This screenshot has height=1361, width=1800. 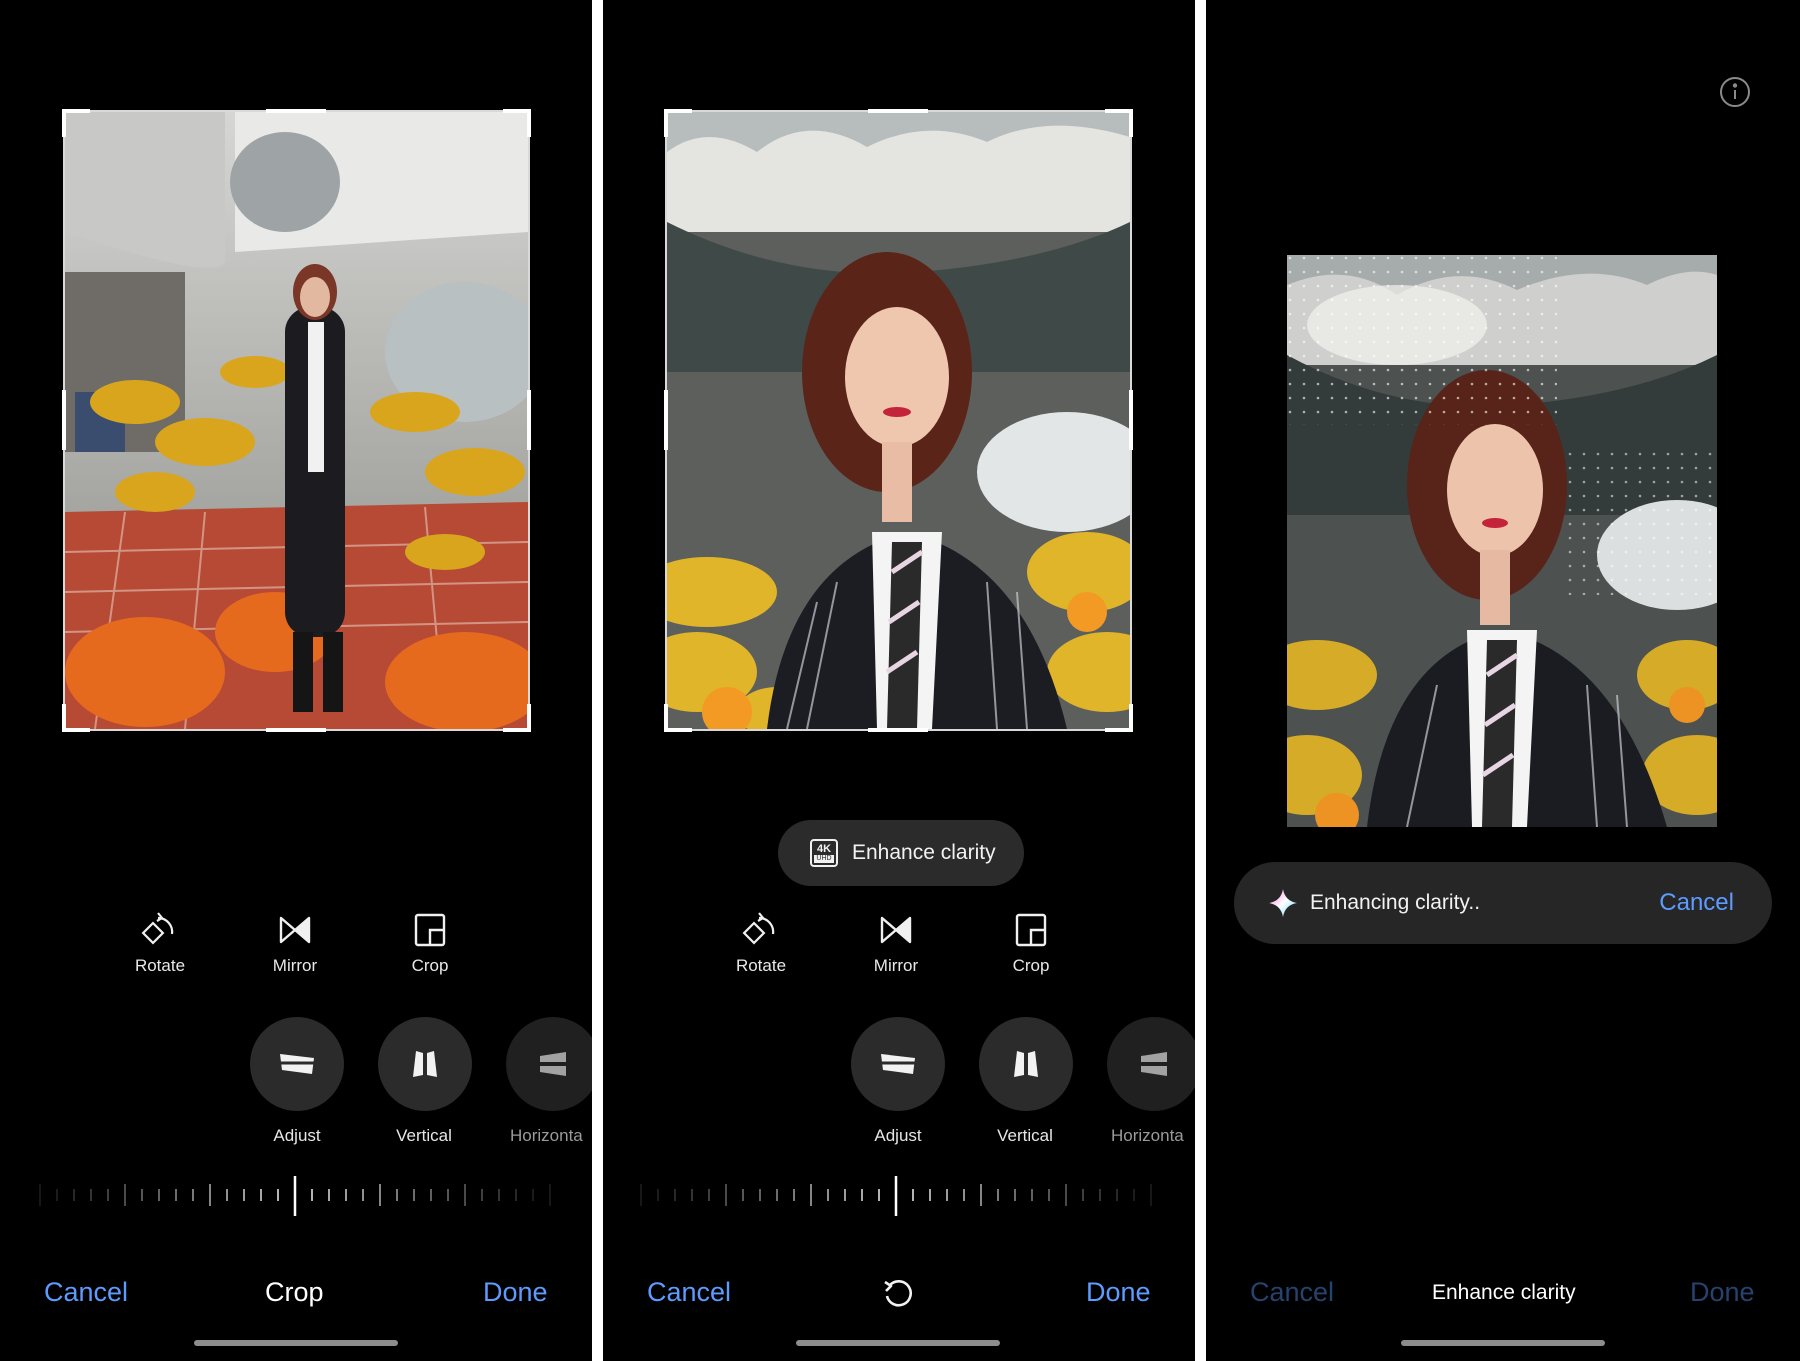 I want to click on badge-uhd: UHD, so click(x=824, y=858).